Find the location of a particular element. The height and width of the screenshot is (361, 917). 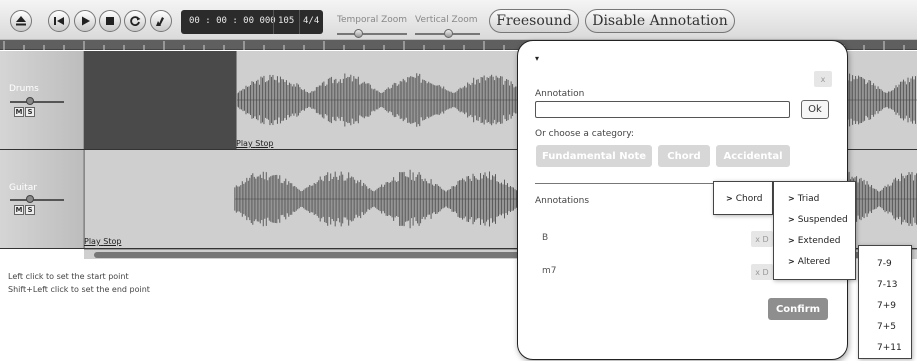

stop-icon is located at coordinates (110, 21).